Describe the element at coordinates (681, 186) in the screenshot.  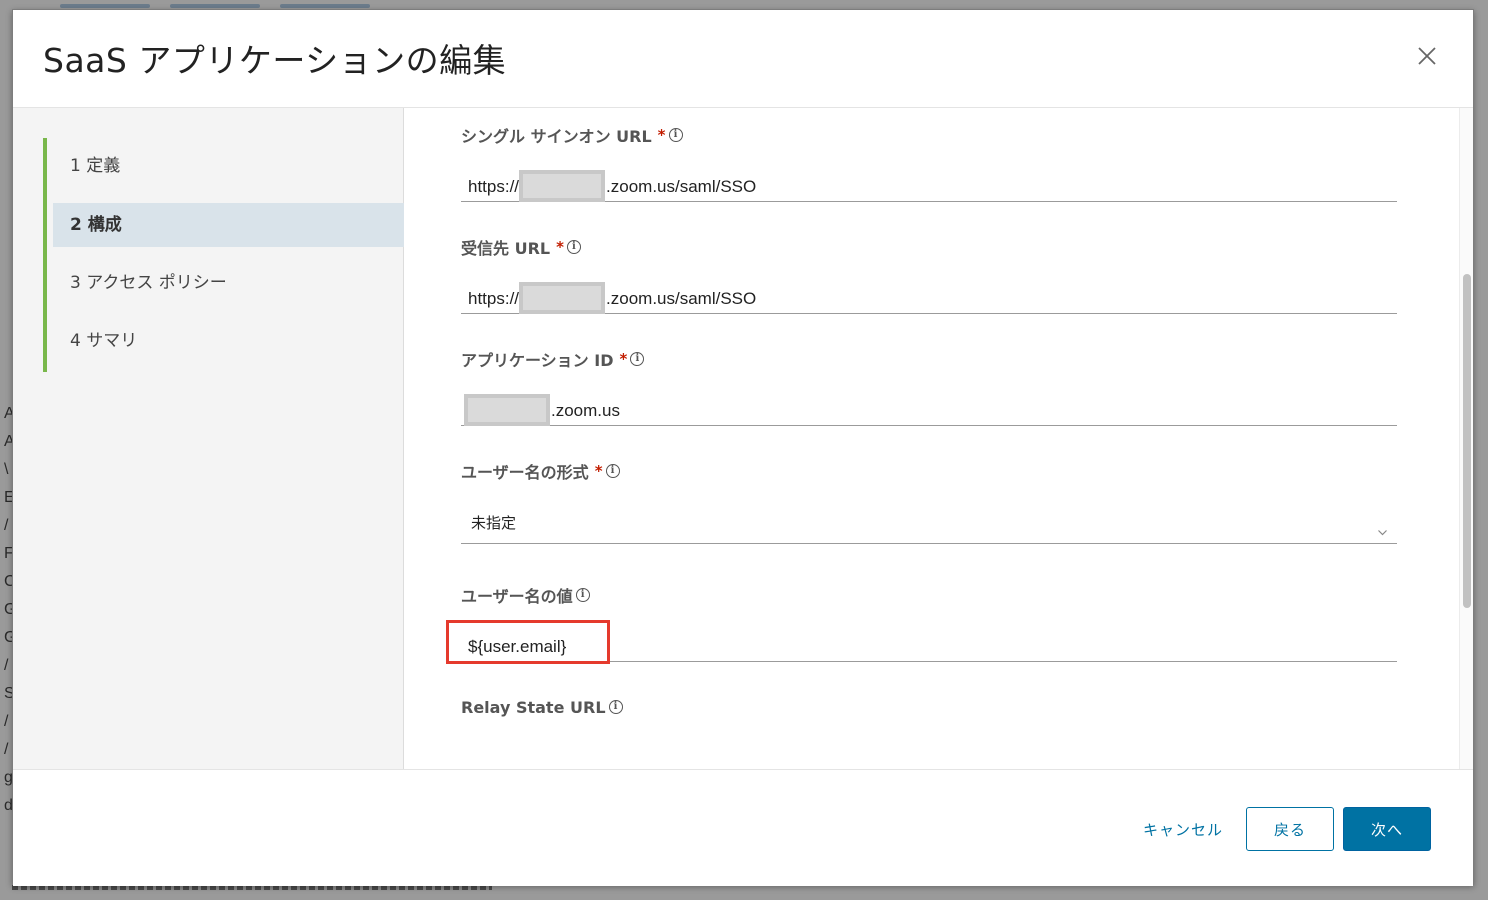
I see `sso-url-suffix: .zoom.us/saml/SSO` at that location.